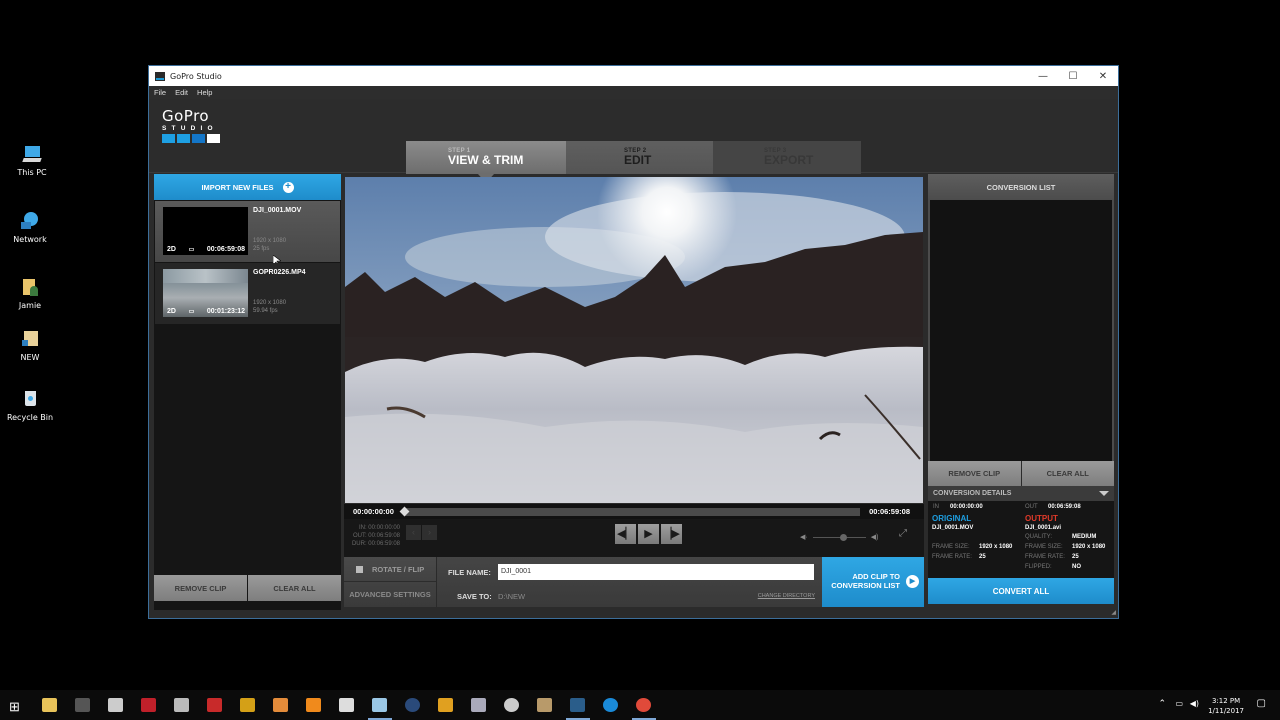  I want to click on conversion-list, so click(1021, 330).